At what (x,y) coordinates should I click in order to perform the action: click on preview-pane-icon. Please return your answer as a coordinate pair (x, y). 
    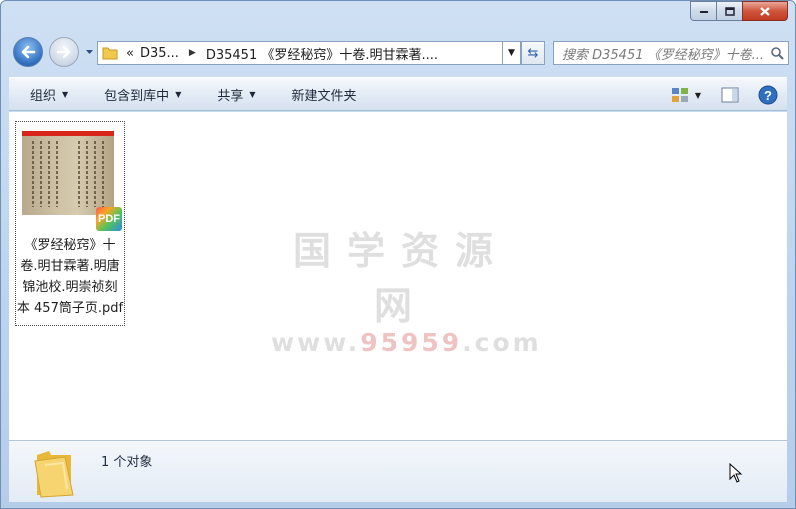
    Looking at the image, I should click on (730, 95).